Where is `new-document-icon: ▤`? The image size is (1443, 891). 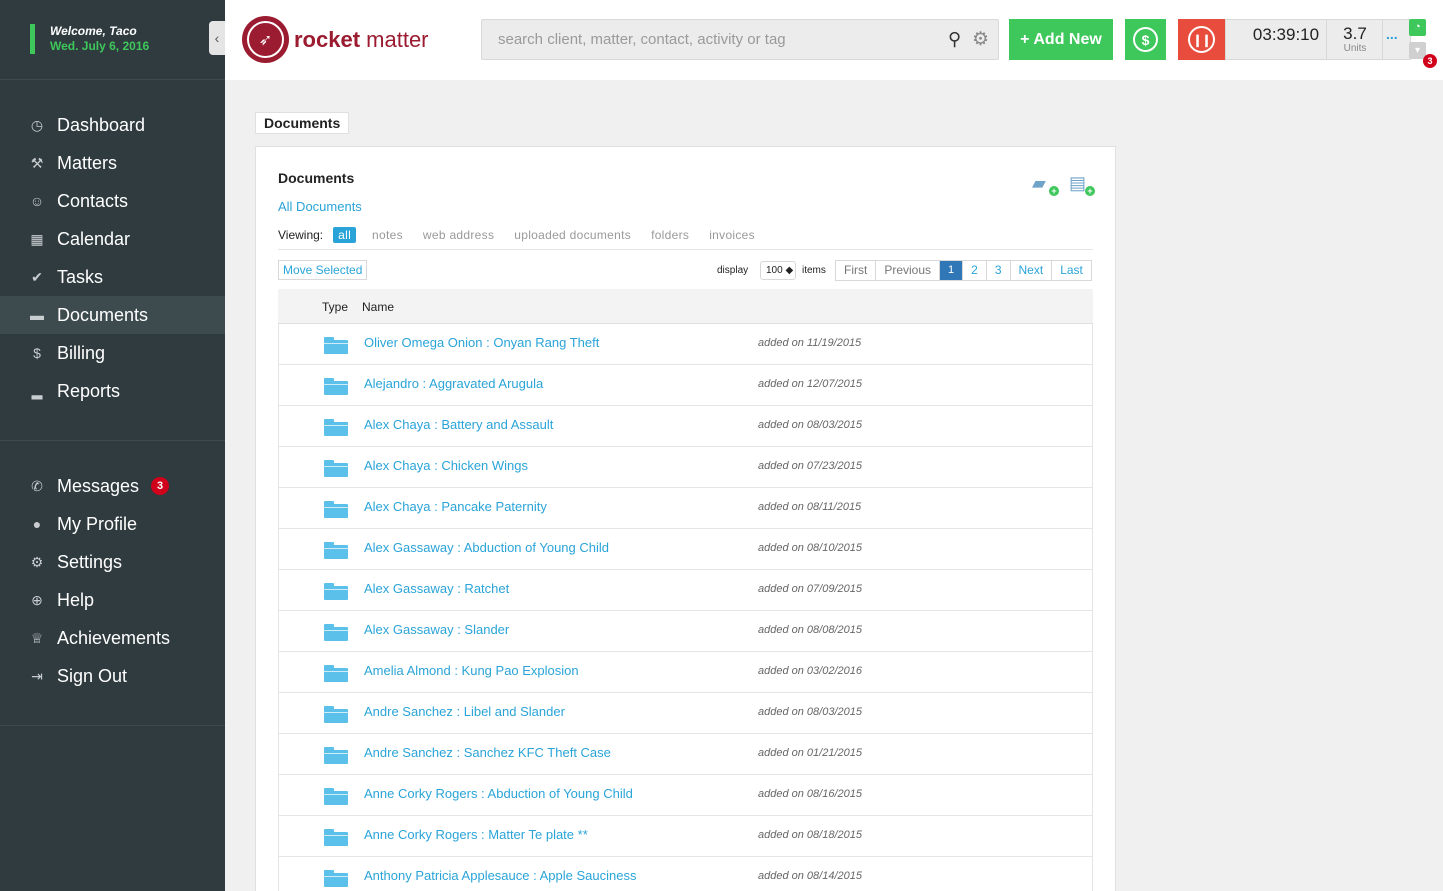 new-document-icon: ▤ is located at coordinates (1077, 183).